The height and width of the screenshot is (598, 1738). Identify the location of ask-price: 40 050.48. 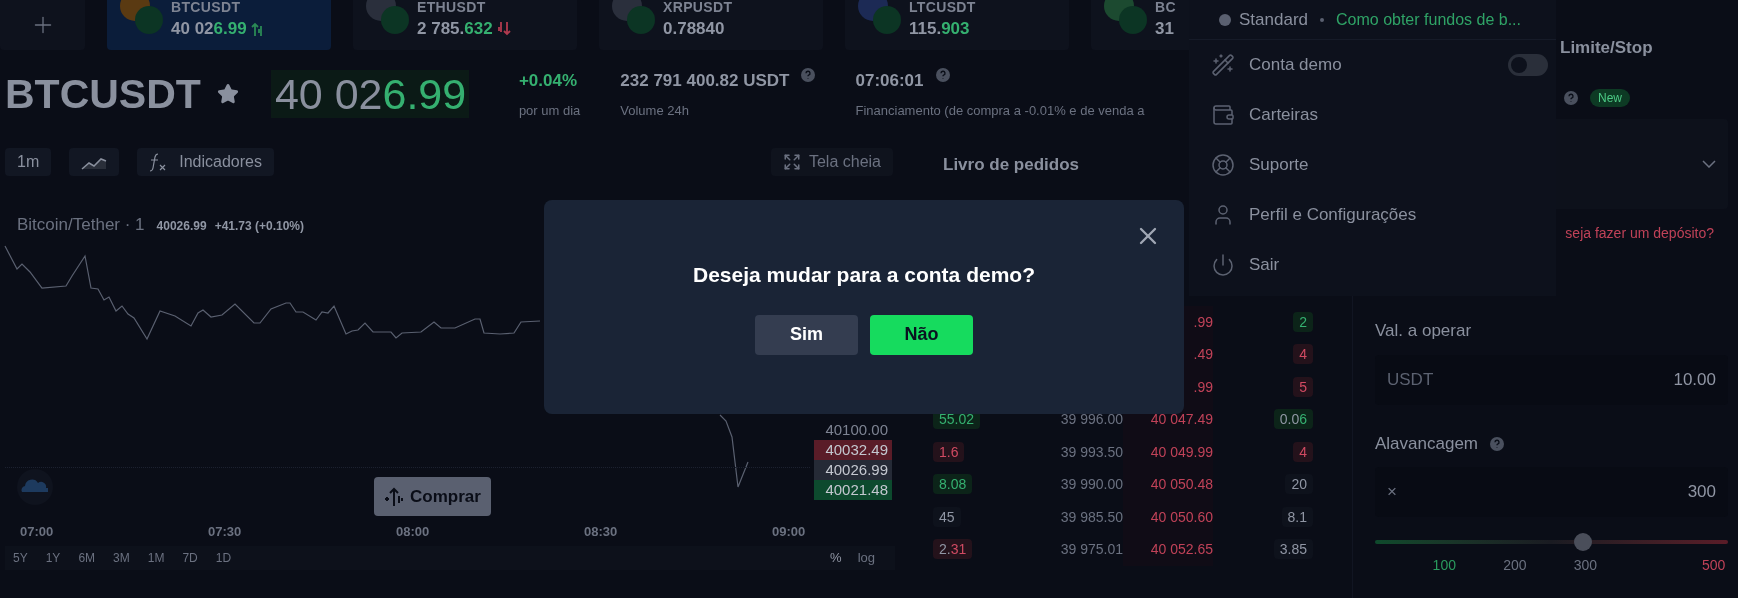
(1181, 485).